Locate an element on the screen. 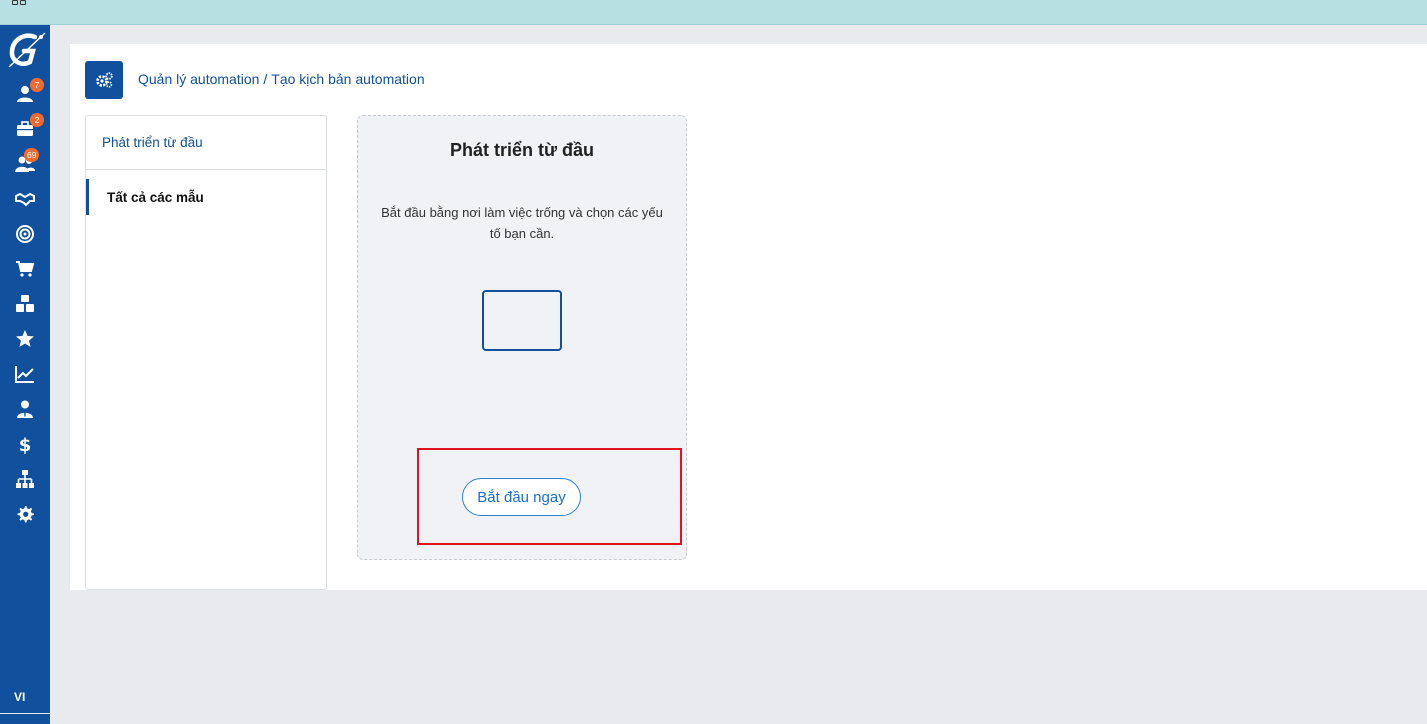 This screenshot has width=1427, height=724. logo-icon is located at coordinates (26, 50).